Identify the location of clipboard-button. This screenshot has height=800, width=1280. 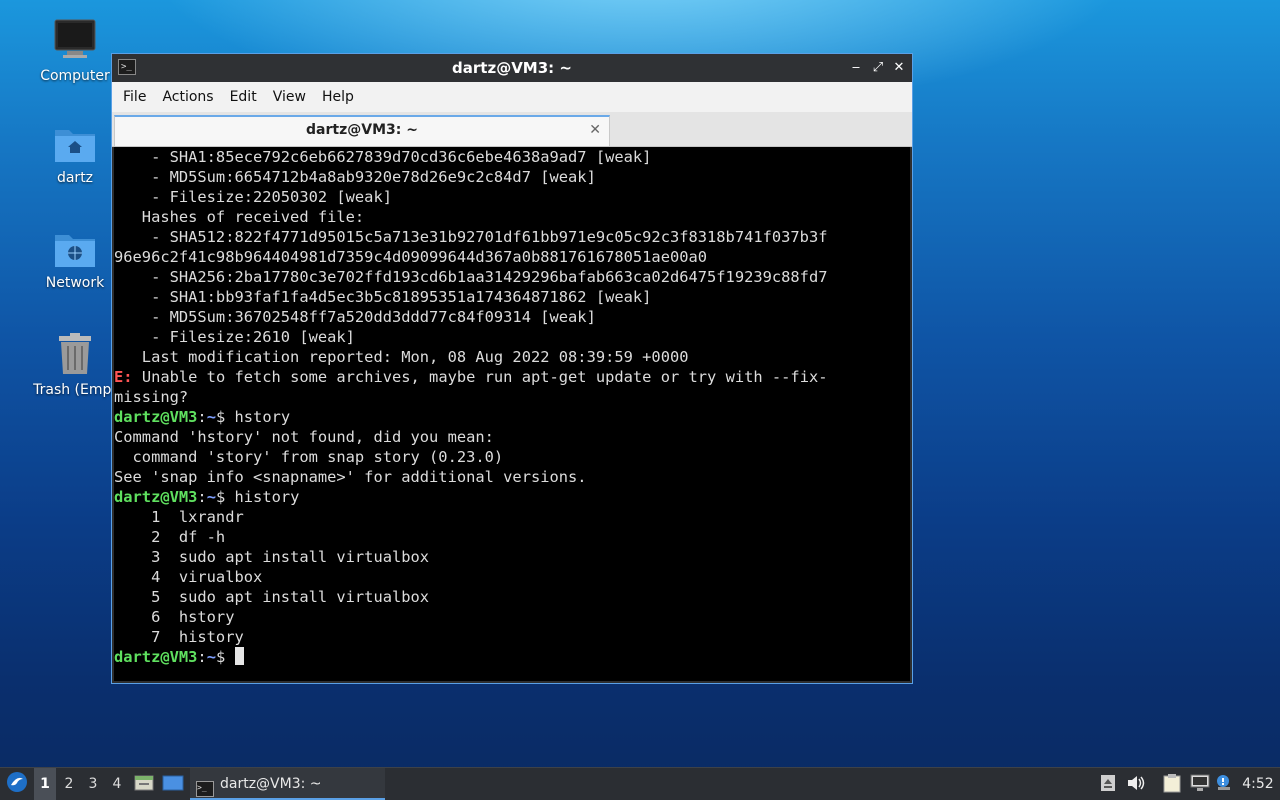
(1172, 784).